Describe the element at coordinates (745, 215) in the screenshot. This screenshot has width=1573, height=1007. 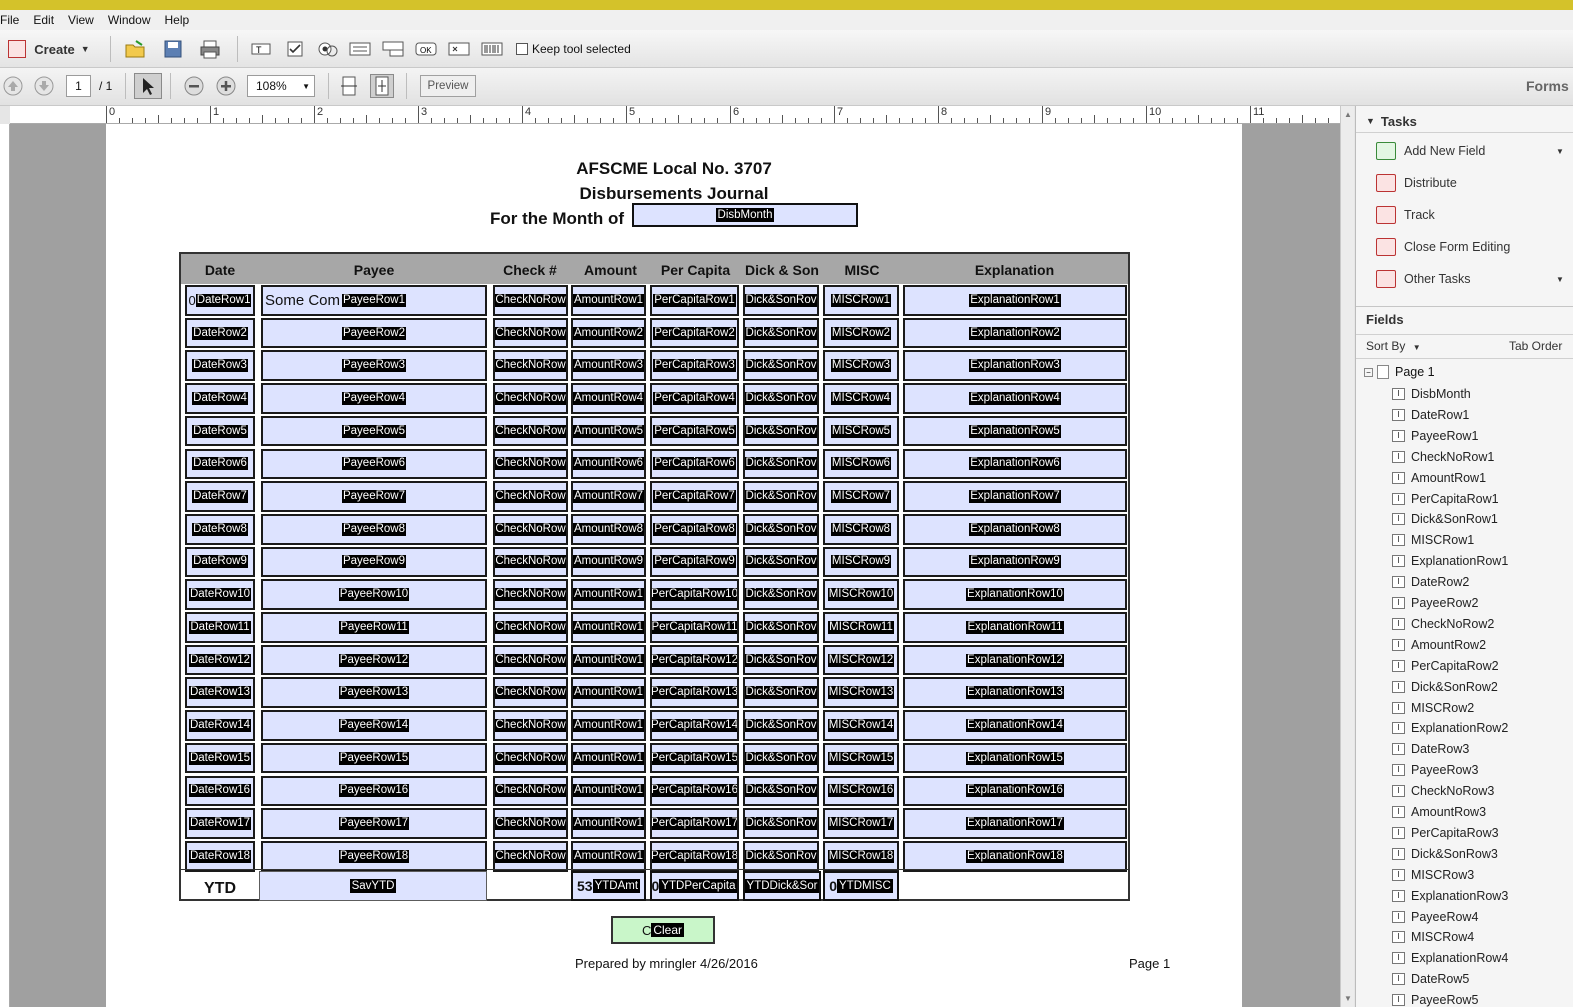
I see `month-field: DisbMonth` at that location.